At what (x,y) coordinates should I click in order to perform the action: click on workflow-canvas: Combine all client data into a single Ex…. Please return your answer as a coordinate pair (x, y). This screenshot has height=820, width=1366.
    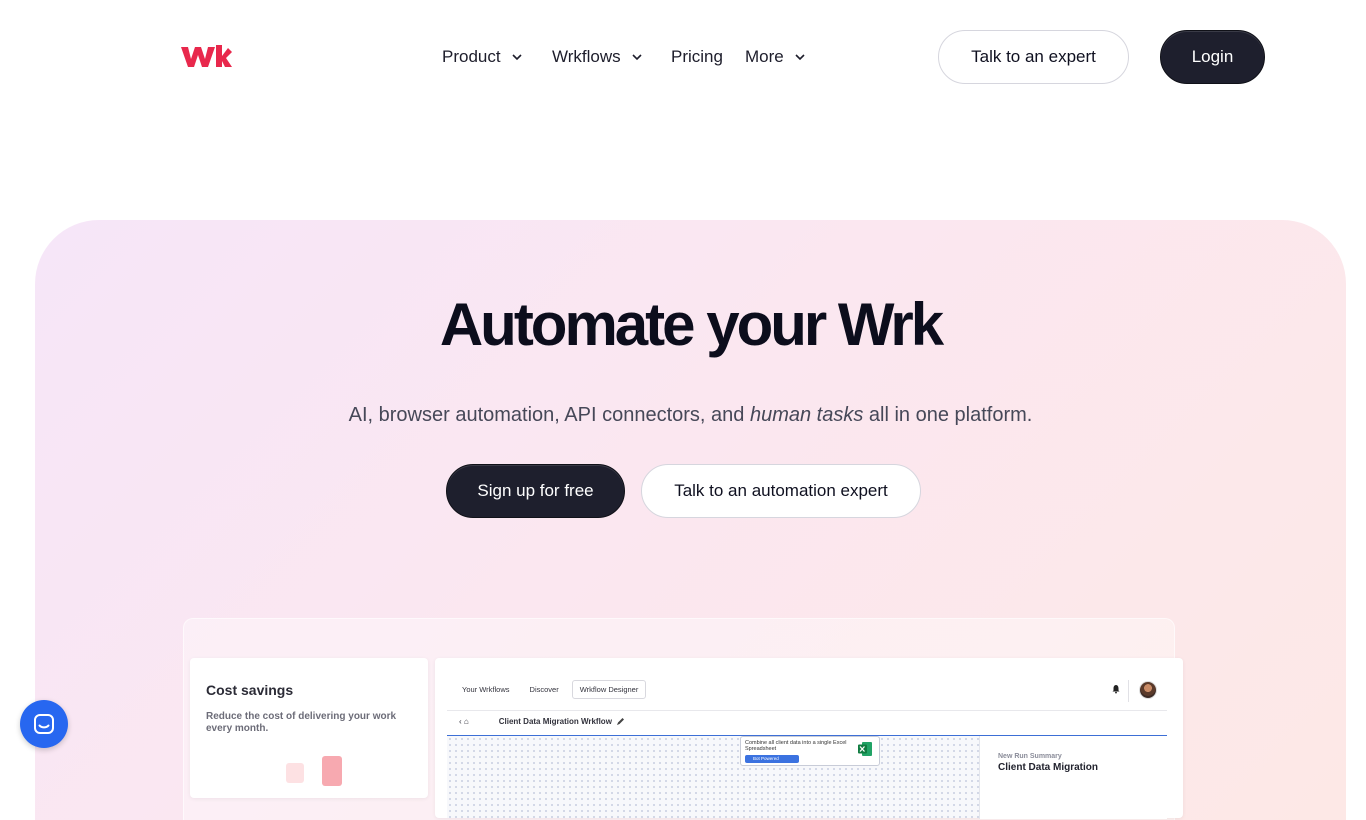
    Looking at the image, I should click on (807, 777).